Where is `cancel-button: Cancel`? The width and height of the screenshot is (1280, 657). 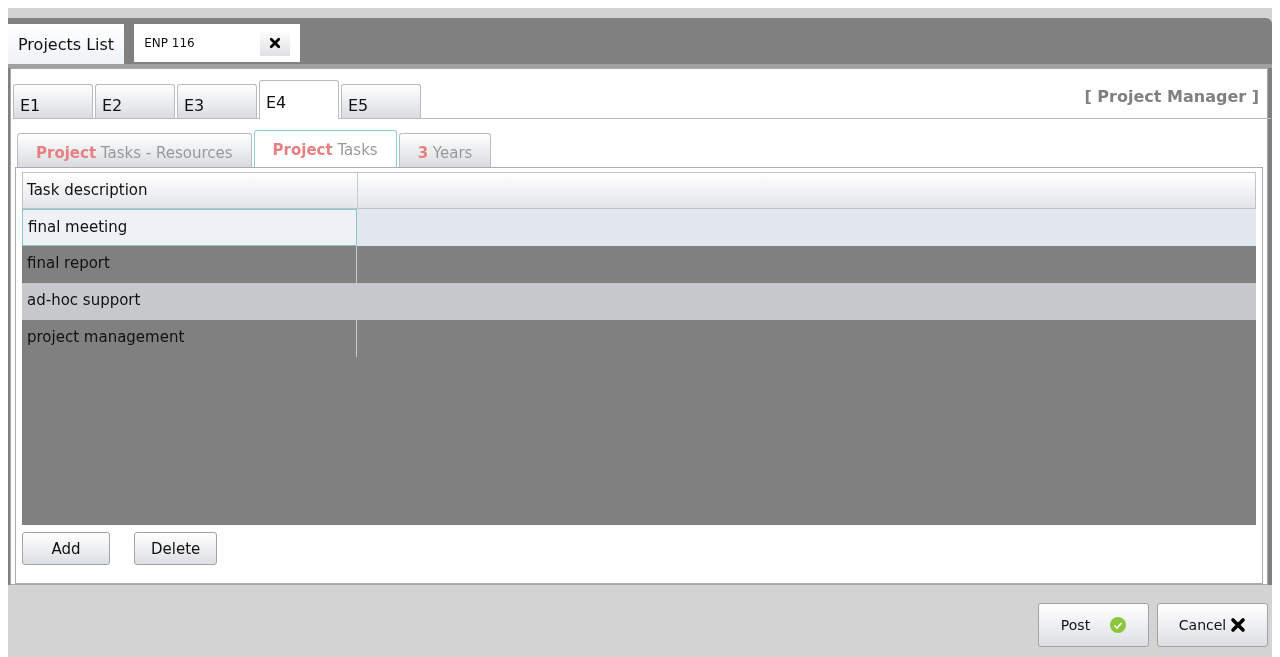
cancel-button: Cancel is located at coordinates (1212, 625).